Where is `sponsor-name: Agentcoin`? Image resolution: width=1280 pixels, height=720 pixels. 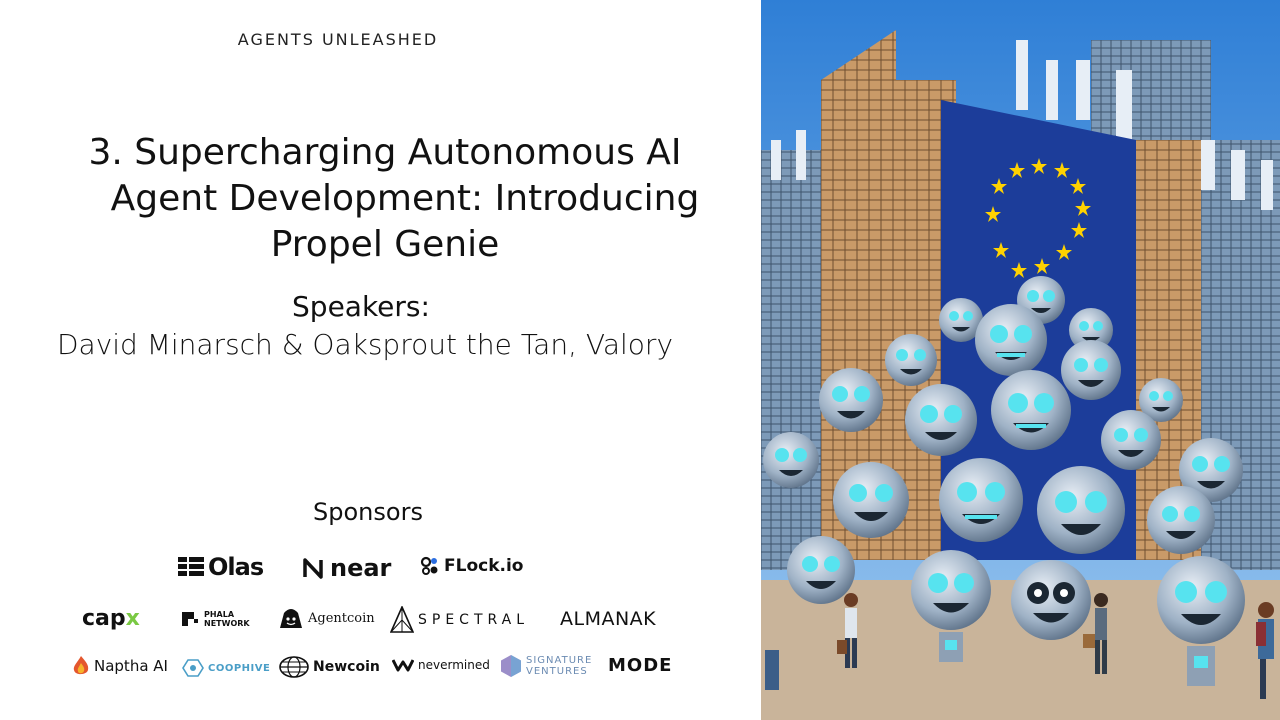
sponsor-name: Agentcoin is located at coordinates (341, 618).